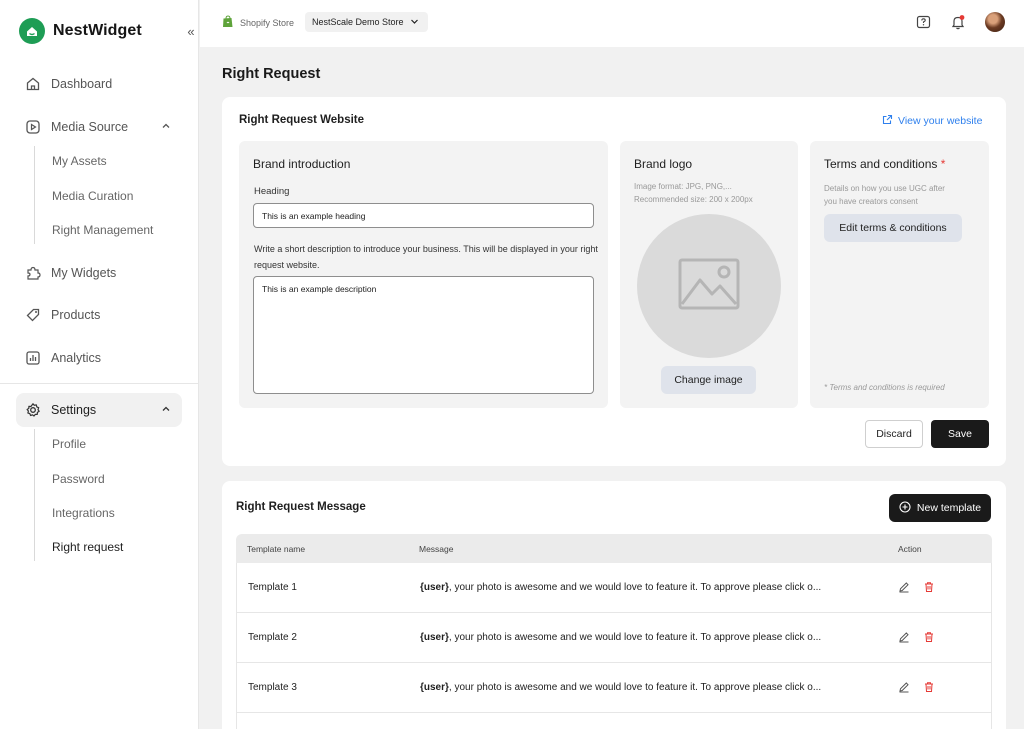 The height and width of the screenshot is (729, 1024). I want to click on sidebar-item-media-source: Media Source, so click(99, 127).